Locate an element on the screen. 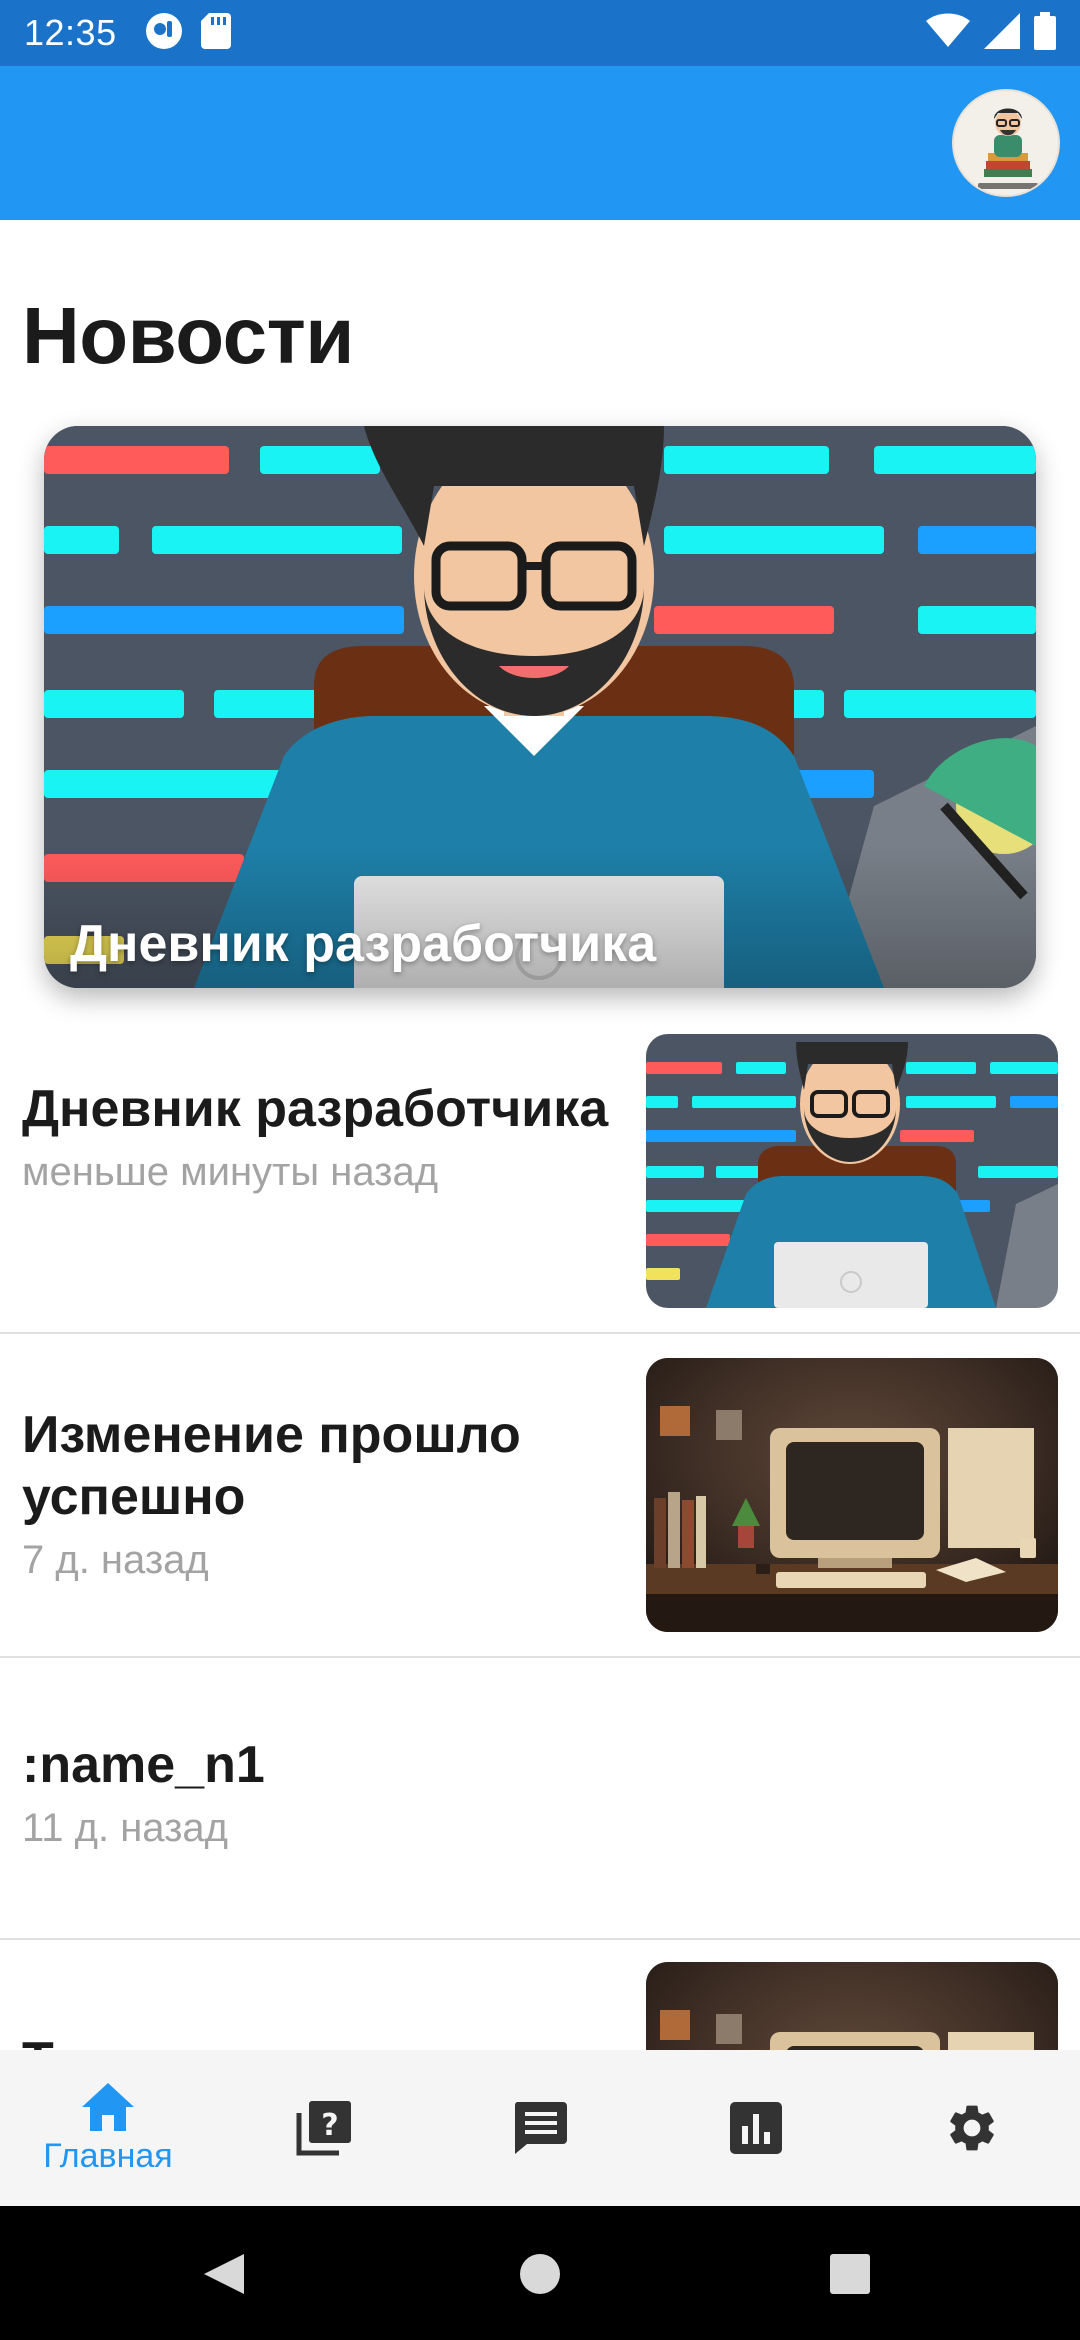 The width and height of the screenshot is (1080, 2340). news-item-text: Изменение прошло успешно 7 д. назад is located at coordinates (322, 1493).